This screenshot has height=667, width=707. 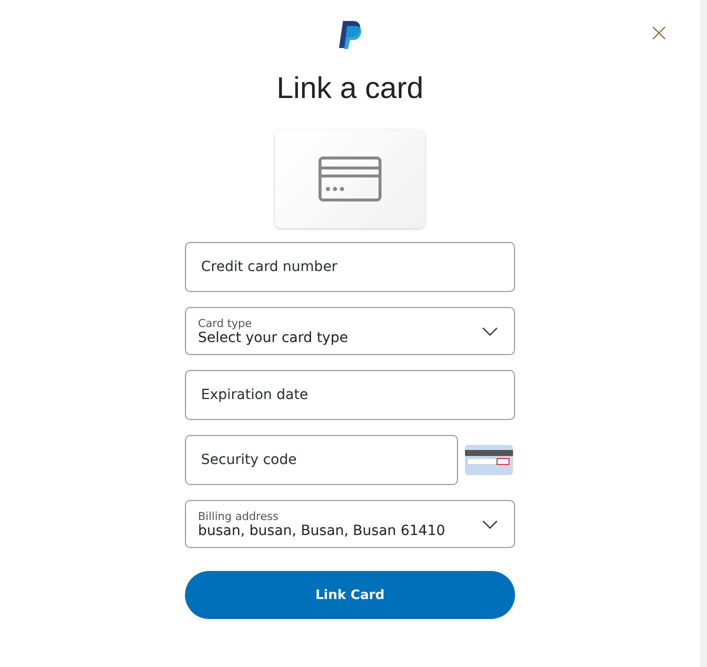 I want to click on select-field: Billing address busan, busan, Busan, Busan 61410, so click(x=350, y=524).